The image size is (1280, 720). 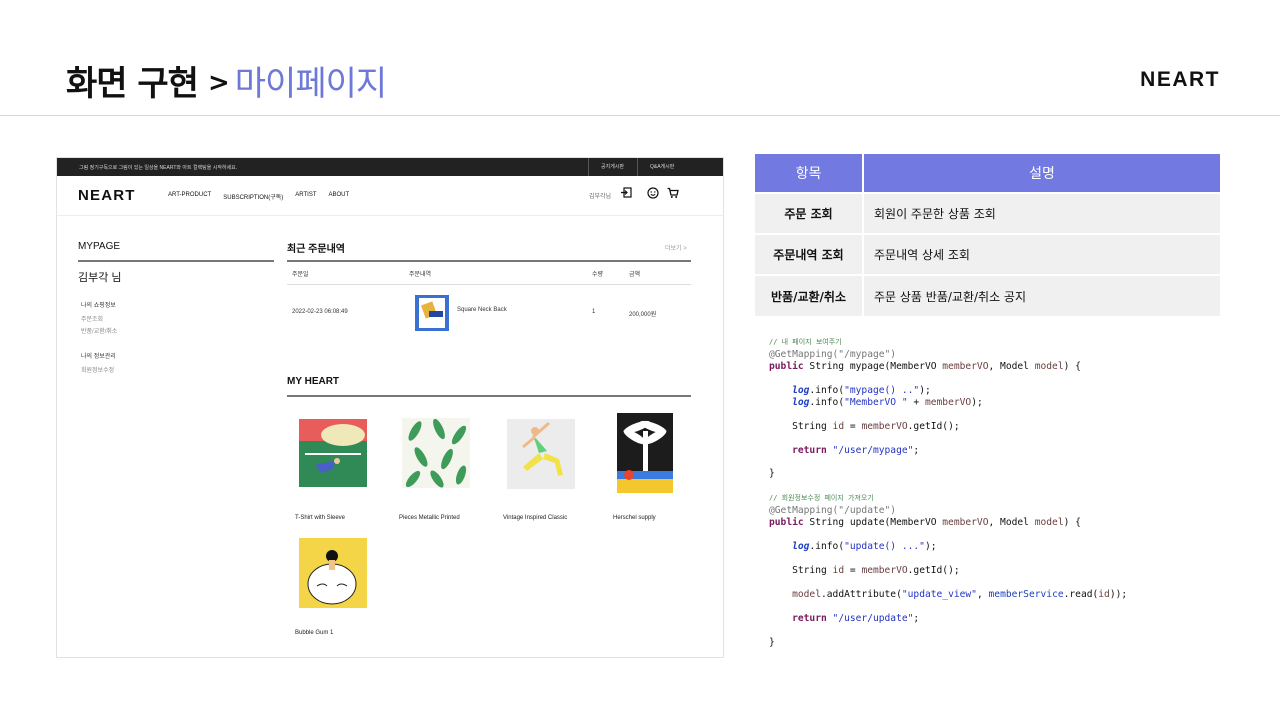 What do you see at coordinates (176, 261) in the screenshot?
I see `sidebar-divider` at bounding box center [176, 261].